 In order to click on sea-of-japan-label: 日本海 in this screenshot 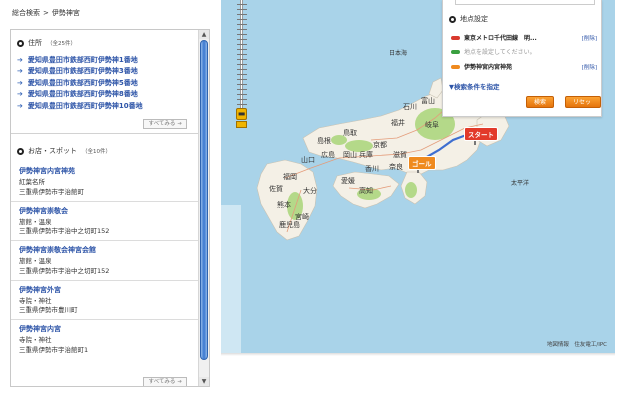, I will do `click(398, 53)`.